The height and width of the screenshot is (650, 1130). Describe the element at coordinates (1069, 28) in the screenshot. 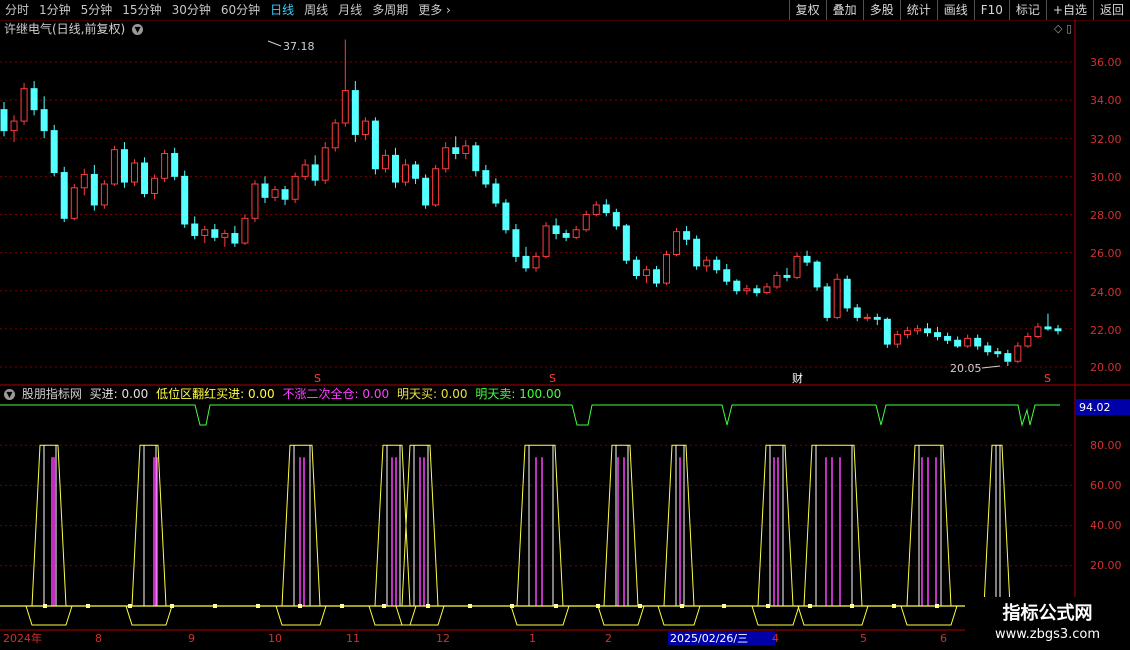

I see `maximize-icon: ▯` at that location.